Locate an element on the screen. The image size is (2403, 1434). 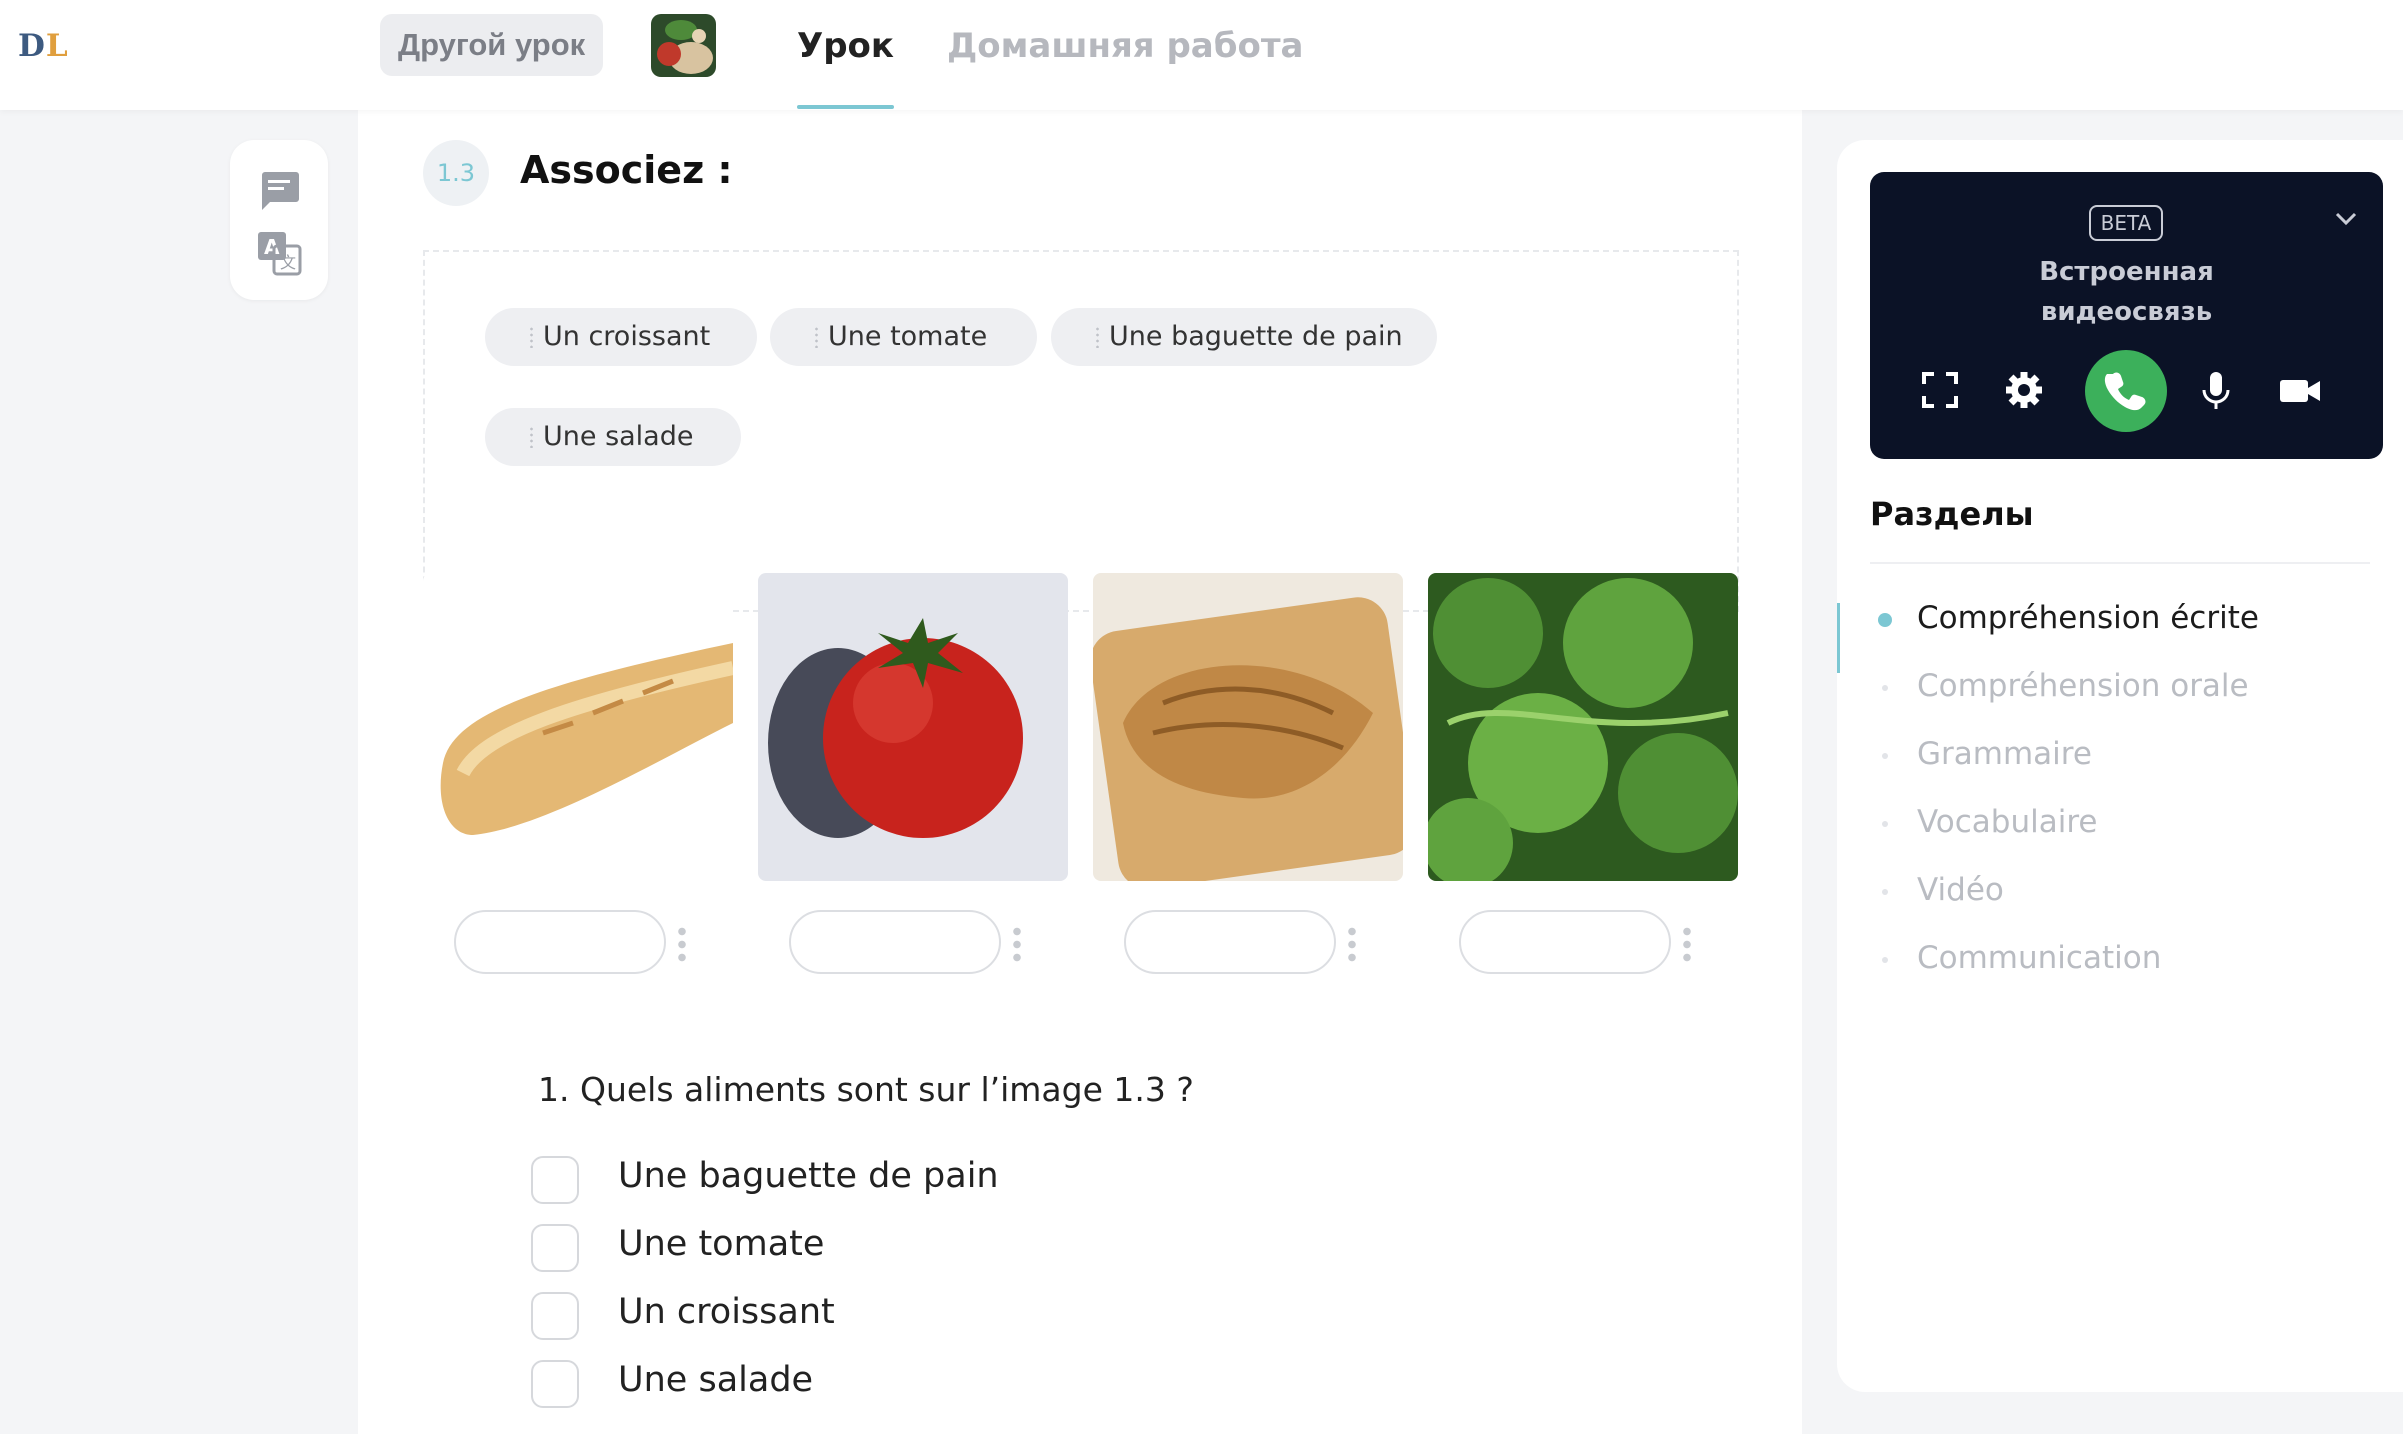
word-chip-croissant: Un croissant is located at coordinates (621, 337).